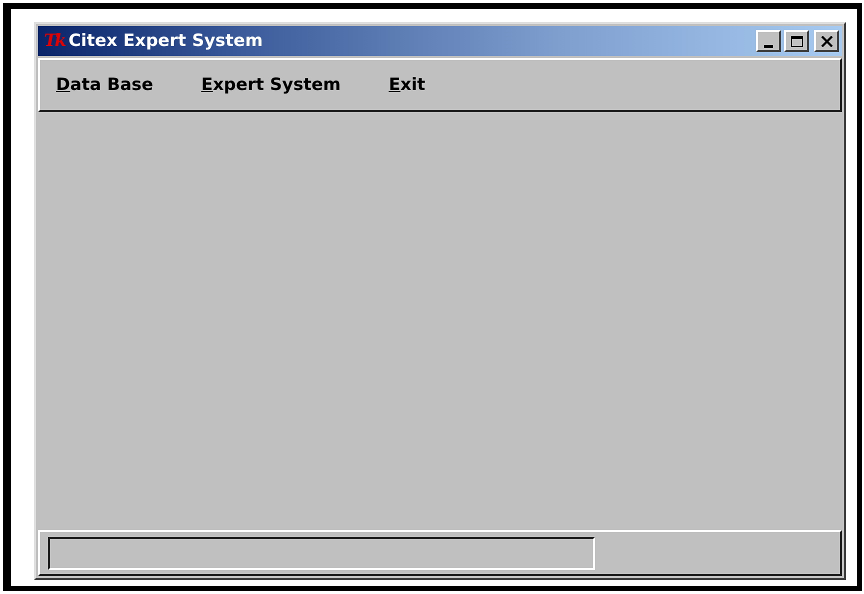 This screenshot has height=594, width=864. Describe the element at coordinates (768, 46) in the screenshot. I see `minimize-icon` at that location.